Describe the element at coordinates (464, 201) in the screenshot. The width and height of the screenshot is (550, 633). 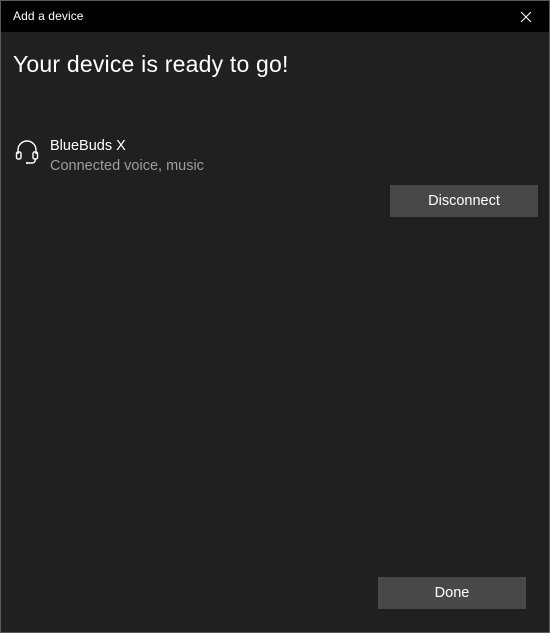
I see `disconnect-button: Disconnect` at that location.